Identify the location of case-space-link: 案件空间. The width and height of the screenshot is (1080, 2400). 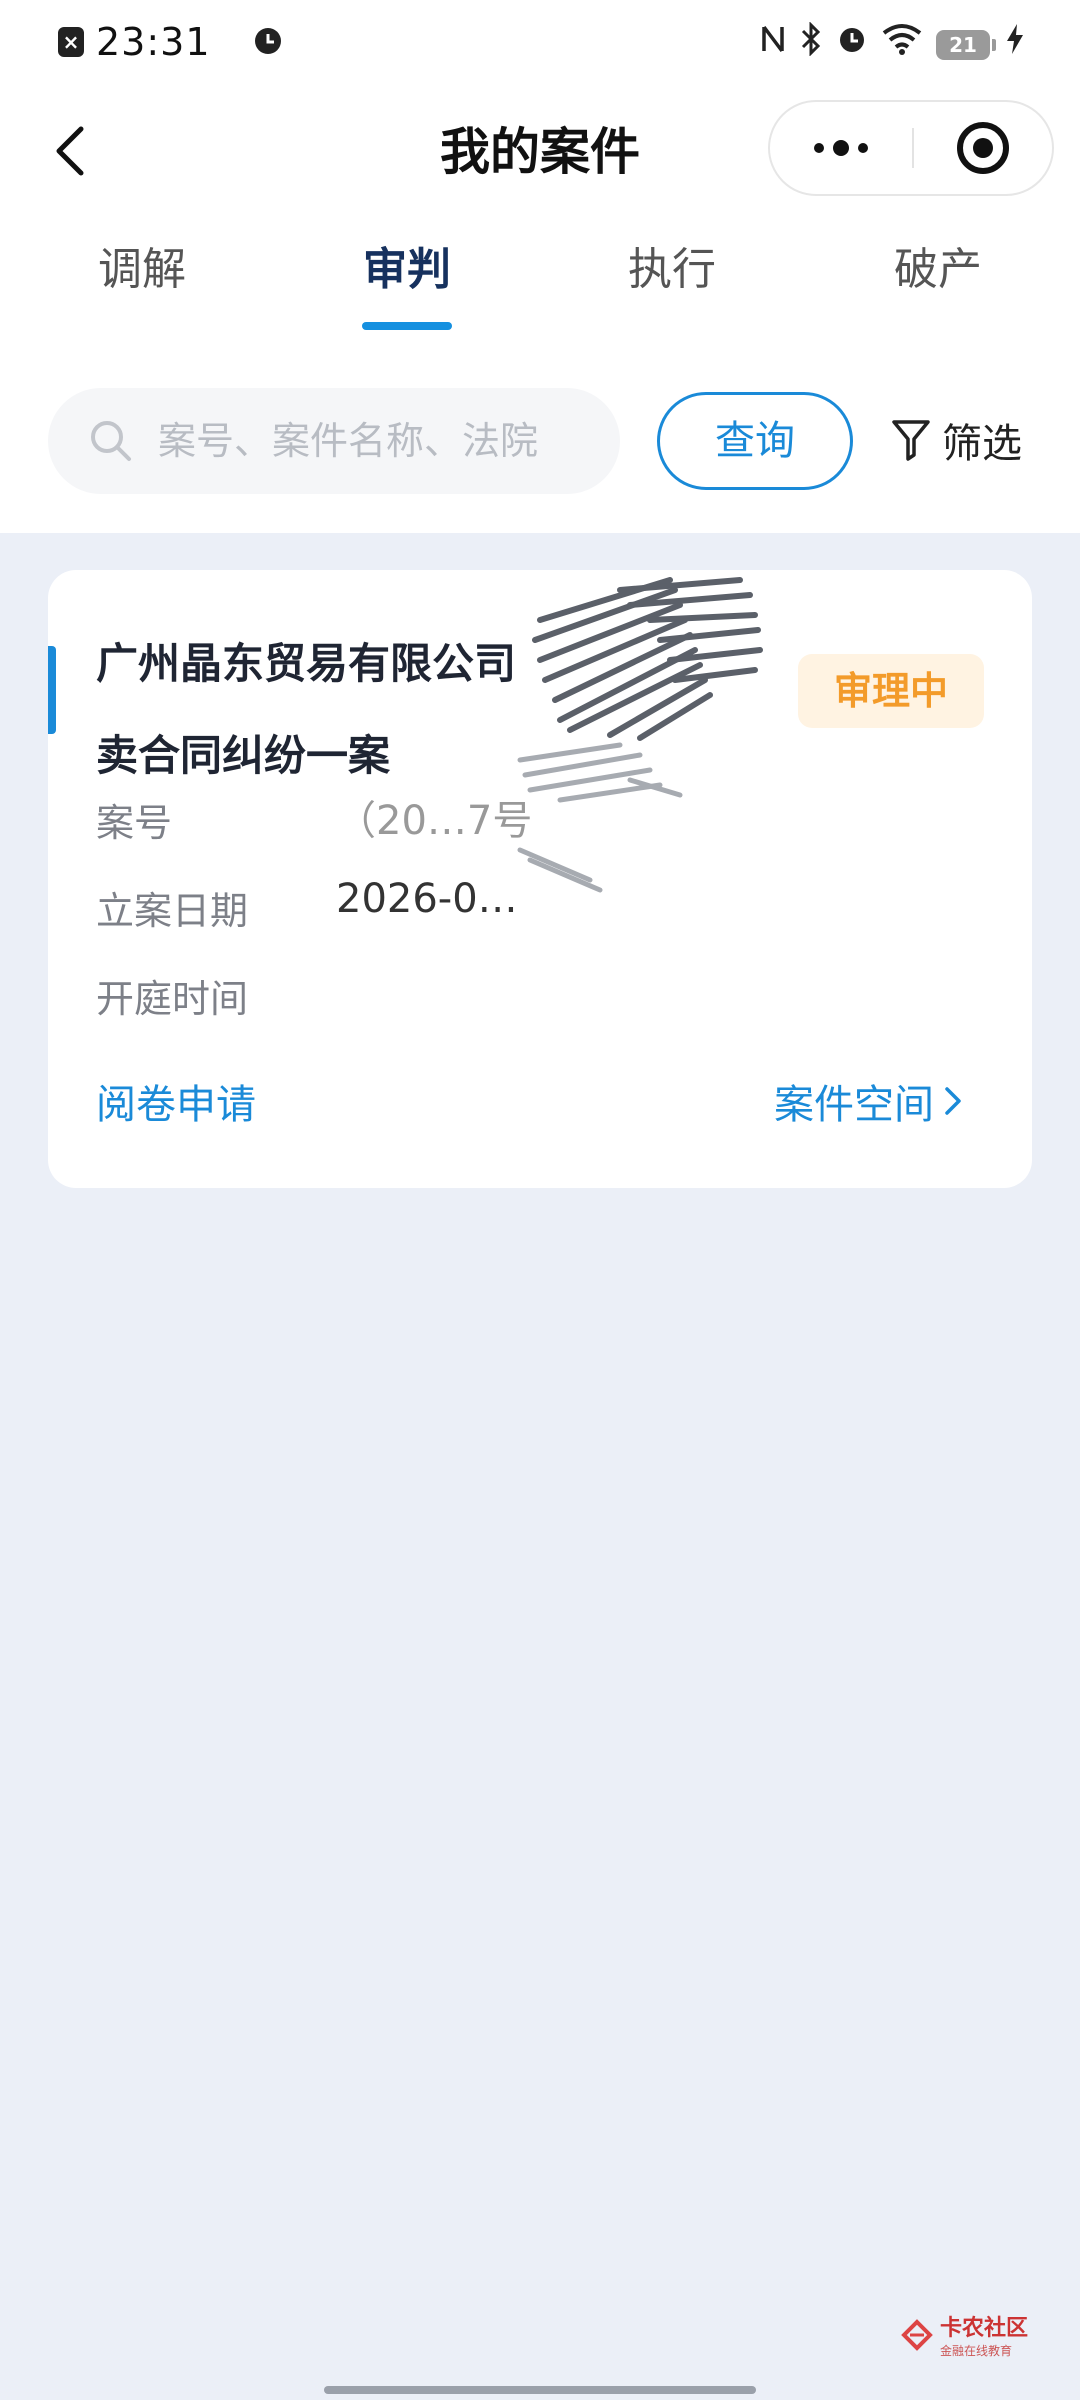
(869, 1101).